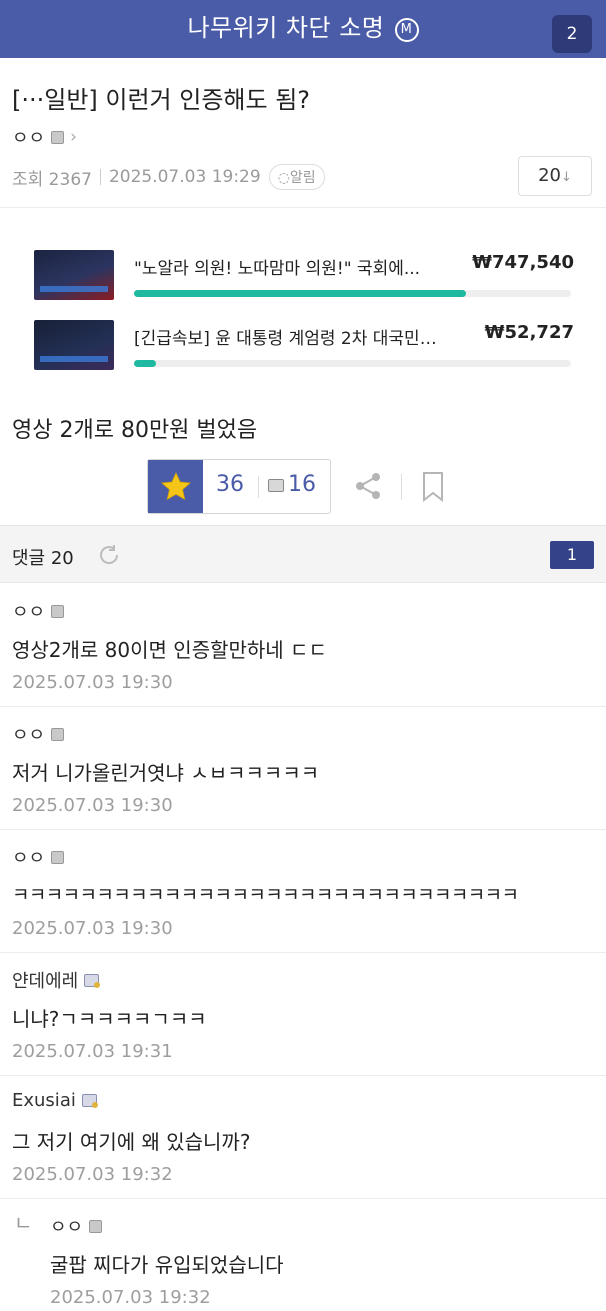  I want to click on recommend-box: 36 16, so click(239, 486).